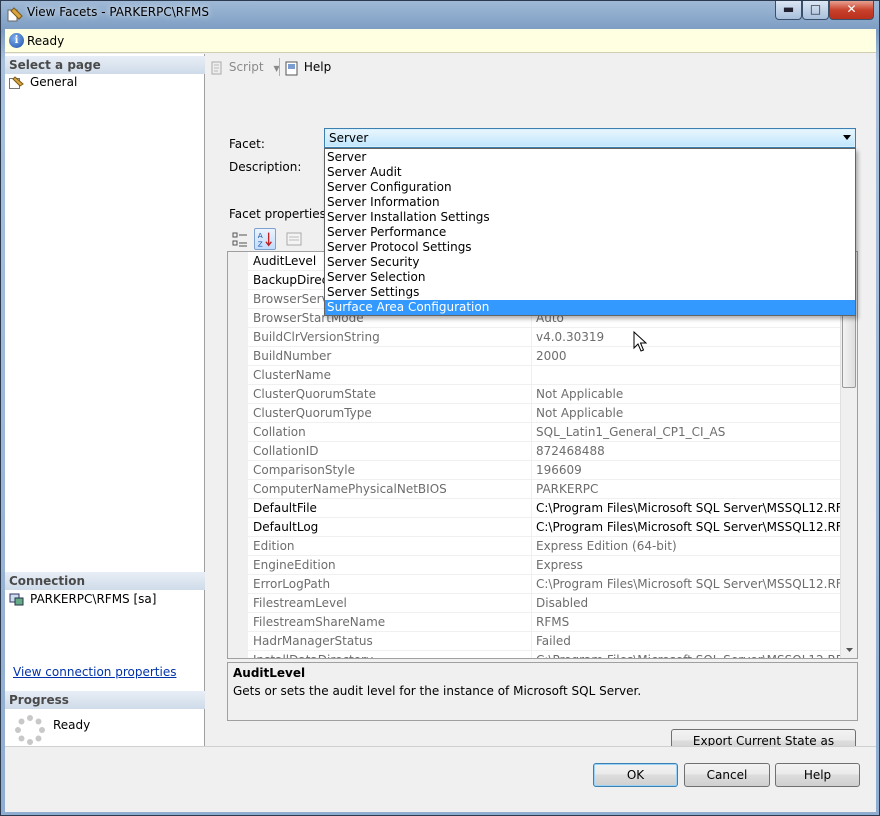 The width and height of the screenshot is (880, 816). What do you see at coordinates (685, 451) in the screenshot?
I see `property-value: 872468488` at bounding box center [685, 451].